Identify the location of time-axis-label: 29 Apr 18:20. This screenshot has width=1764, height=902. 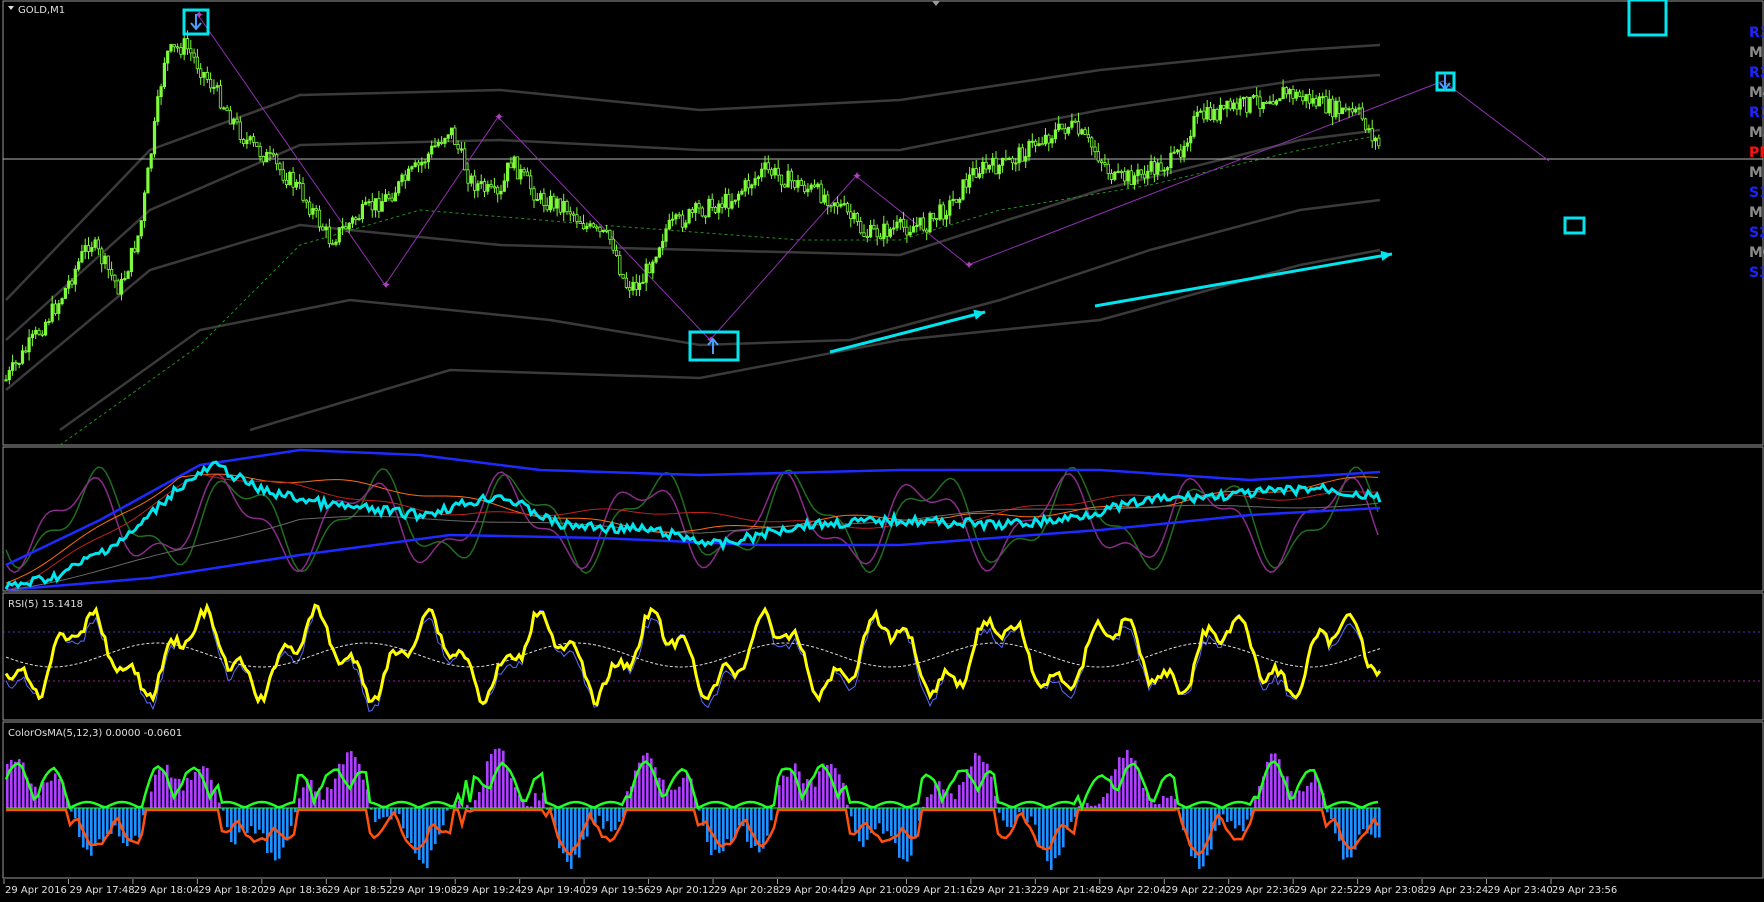
(230, 890).